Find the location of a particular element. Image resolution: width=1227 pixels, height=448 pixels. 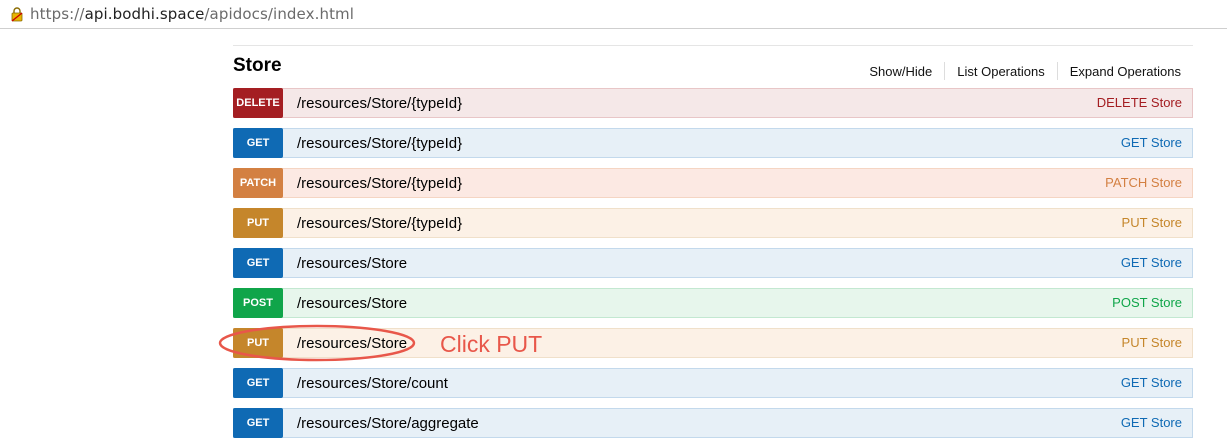

method-badge: POST is located at coordinates (258, 303).